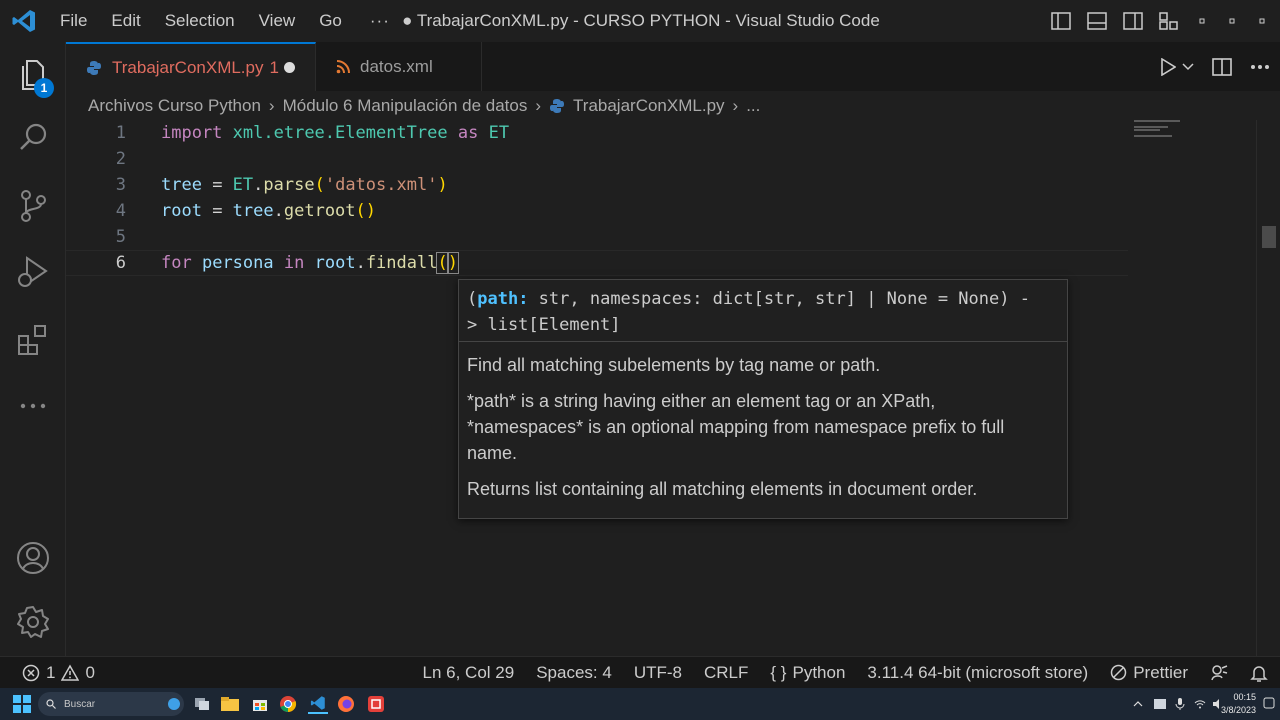 This screenshot has height=720, width=1280. I want to click on accounts-button, so click(33, 558).